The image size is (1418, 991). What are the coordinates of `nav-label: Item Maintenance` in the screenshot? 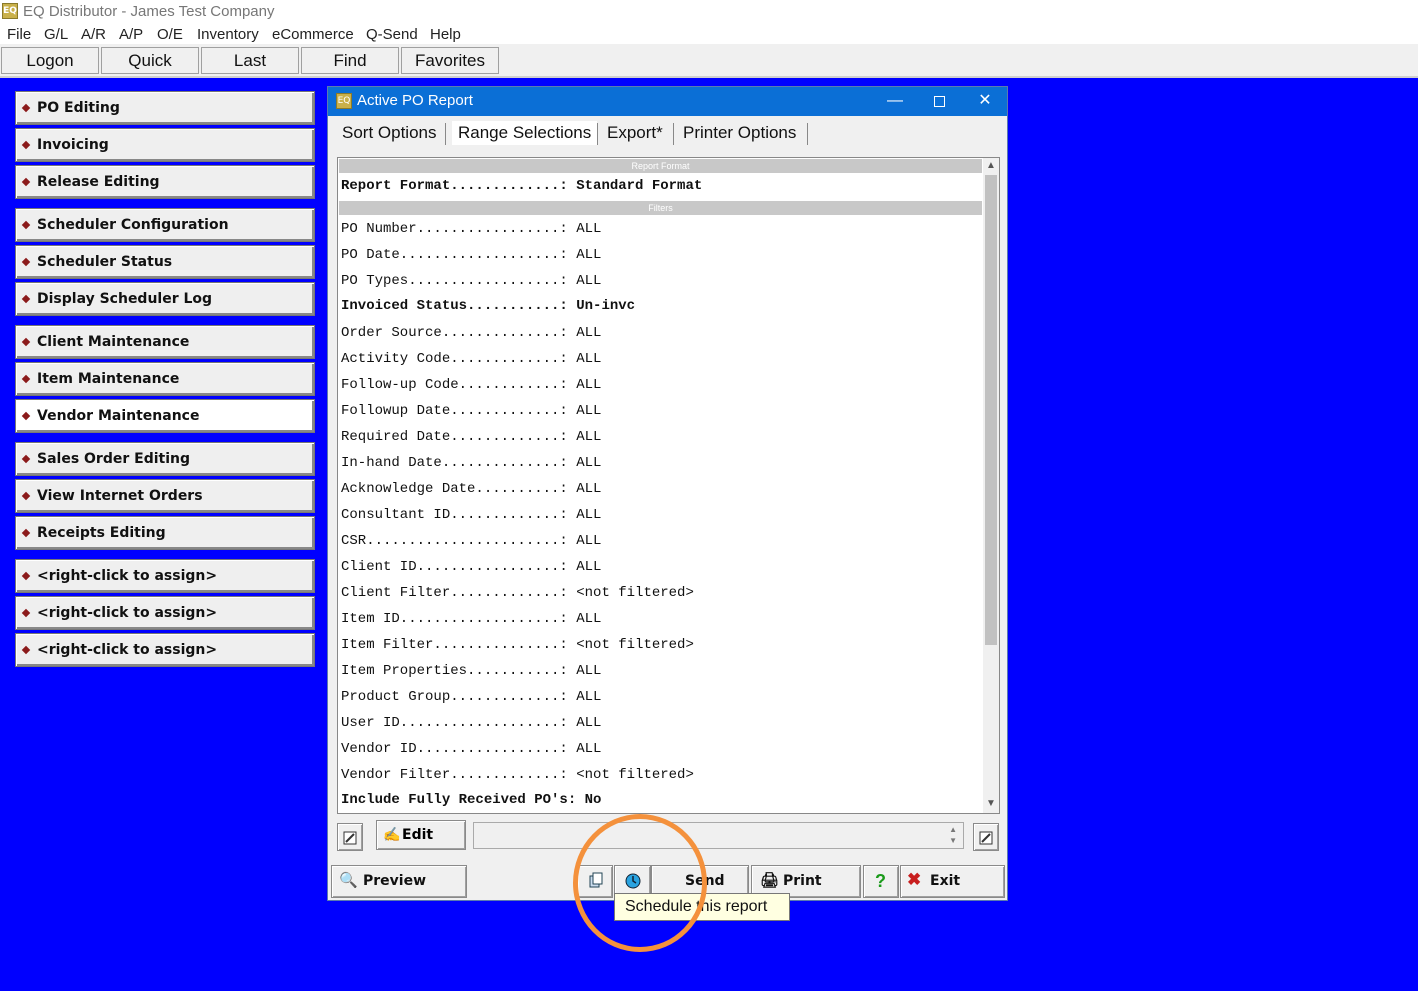 It's located at (108, 379).